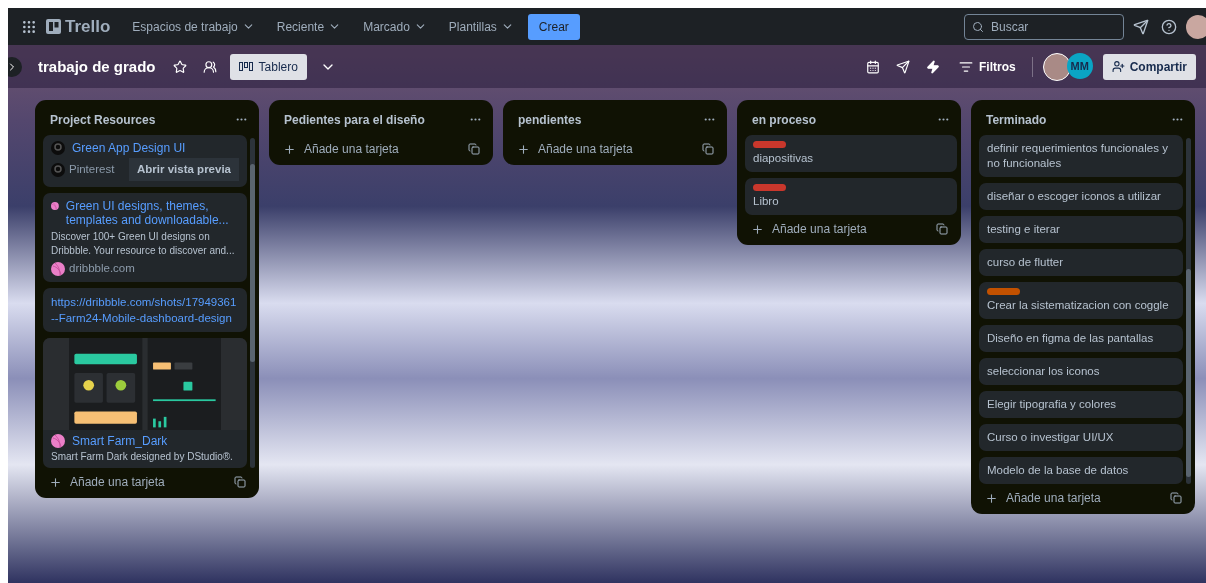 This screenshot has width=1206, height=583. Describe the element at coordinates (184, 169) in the screenshot. I see `preview-button: Abrir vista previa` at that location.